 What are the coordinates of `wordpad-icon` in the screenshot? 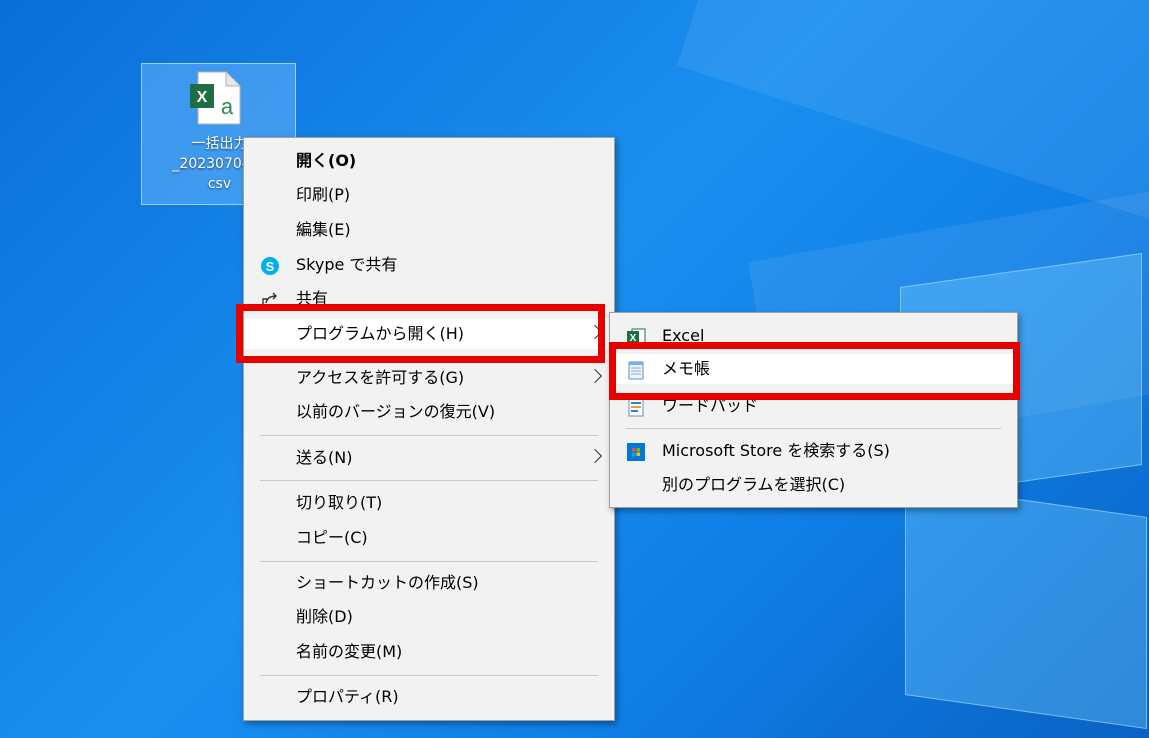 It's located at (636, 407).